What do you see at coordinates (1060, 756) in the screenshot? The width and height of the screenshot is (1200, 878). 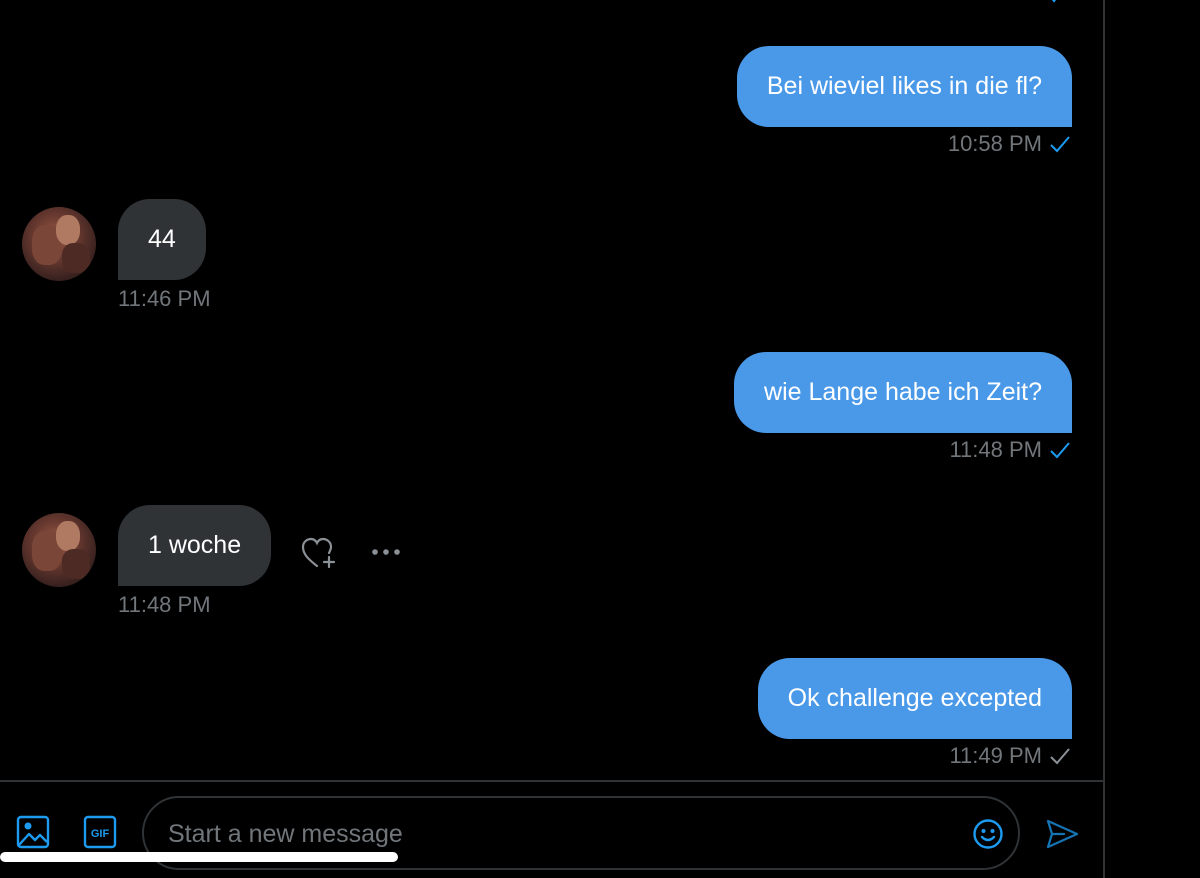 I see `sent-check-icon` at bounding box center [1060, 756].